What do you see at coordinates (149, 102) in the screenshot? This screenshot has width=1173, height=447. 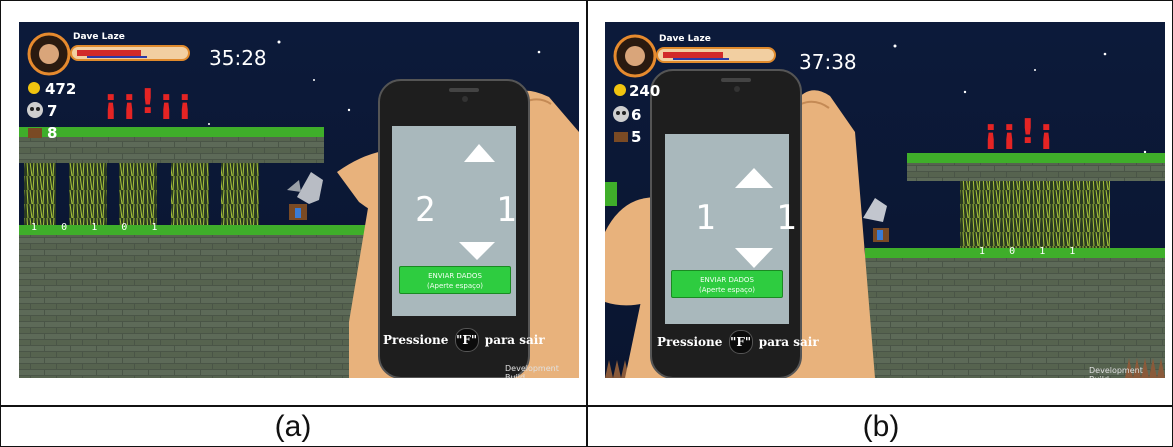 I see `red-marks: ¡¡!¡¡` at bounding box center [149, 102].